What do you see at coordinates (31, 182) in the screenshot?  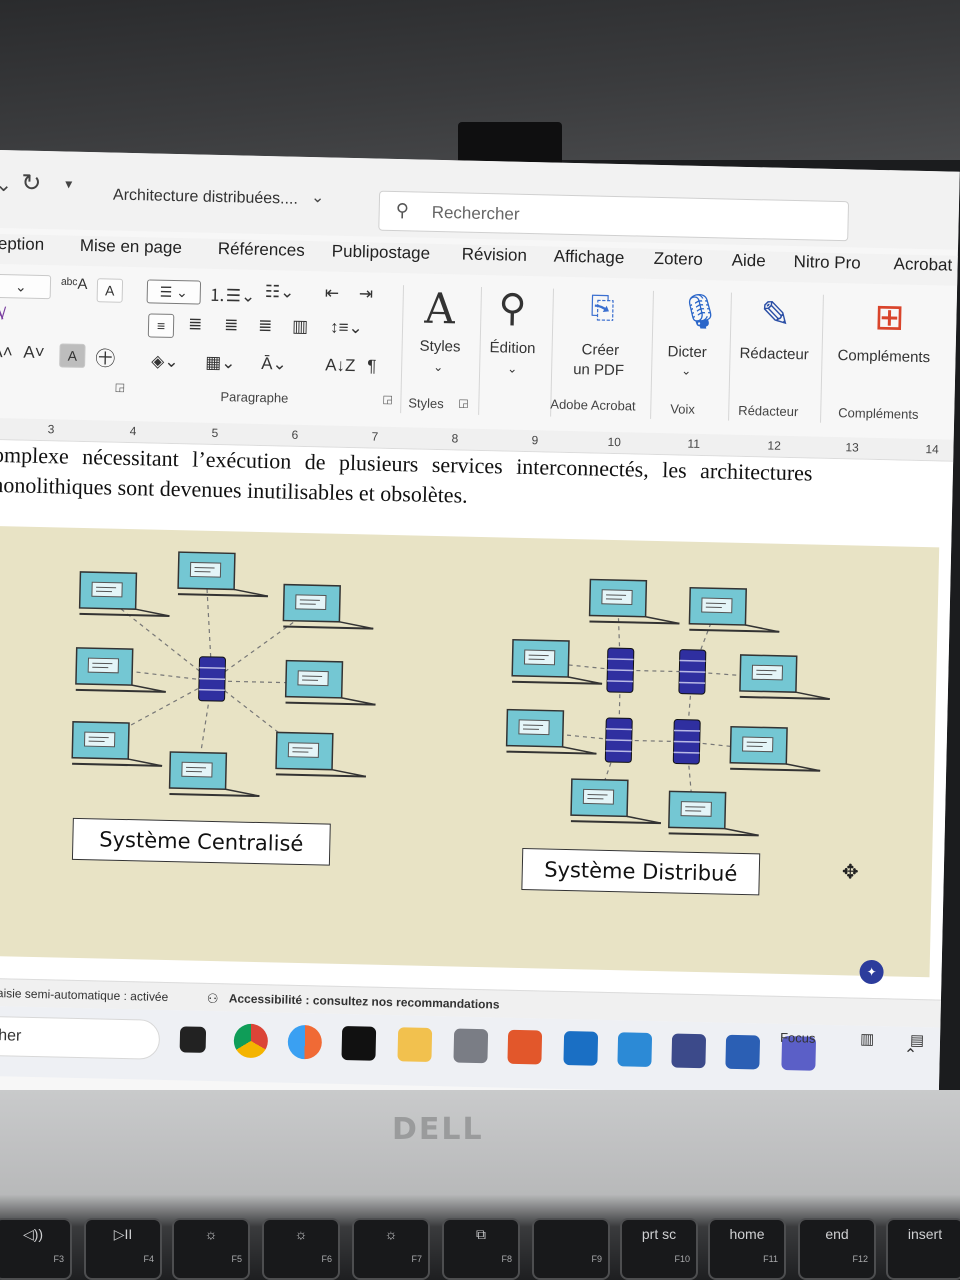 I see `redo-icon: ↻` at bounding box center [31, 182].